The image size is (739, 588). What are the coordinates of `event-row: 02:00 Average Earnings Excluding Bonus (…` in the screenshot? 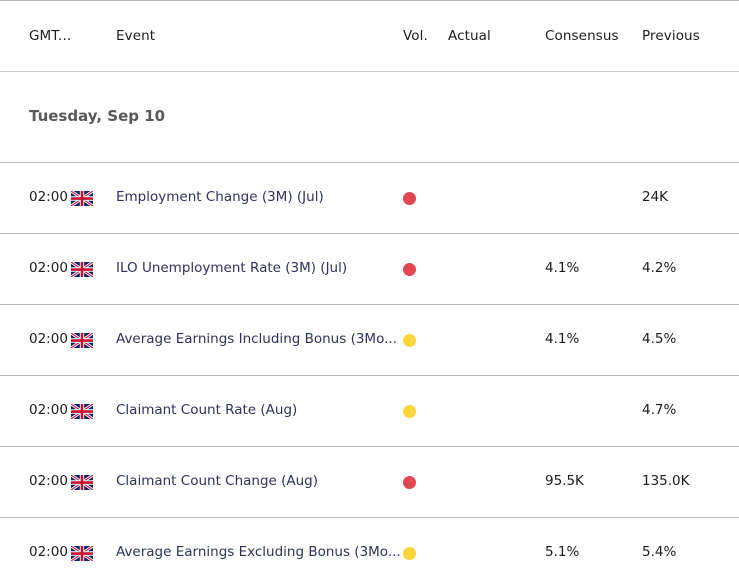 It's located at (369, 553).